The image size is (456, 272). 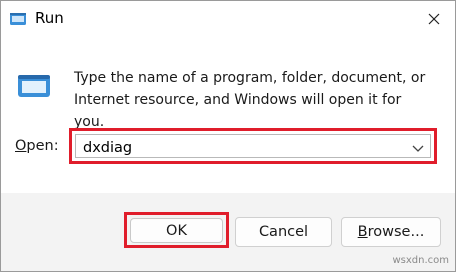 What do you see at coordinates (21, 146) in the screenshot?
I see `open-label-accesskey: O` at bounding box center [21, 146].